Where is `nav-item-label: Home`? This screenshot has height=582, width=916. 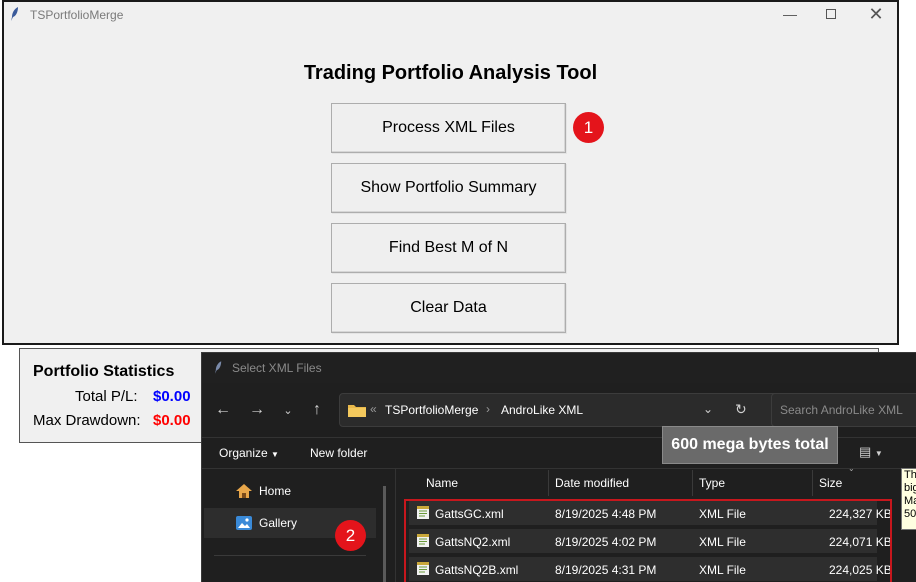 nav-item-label: Home is located at coordinates (275, 491).